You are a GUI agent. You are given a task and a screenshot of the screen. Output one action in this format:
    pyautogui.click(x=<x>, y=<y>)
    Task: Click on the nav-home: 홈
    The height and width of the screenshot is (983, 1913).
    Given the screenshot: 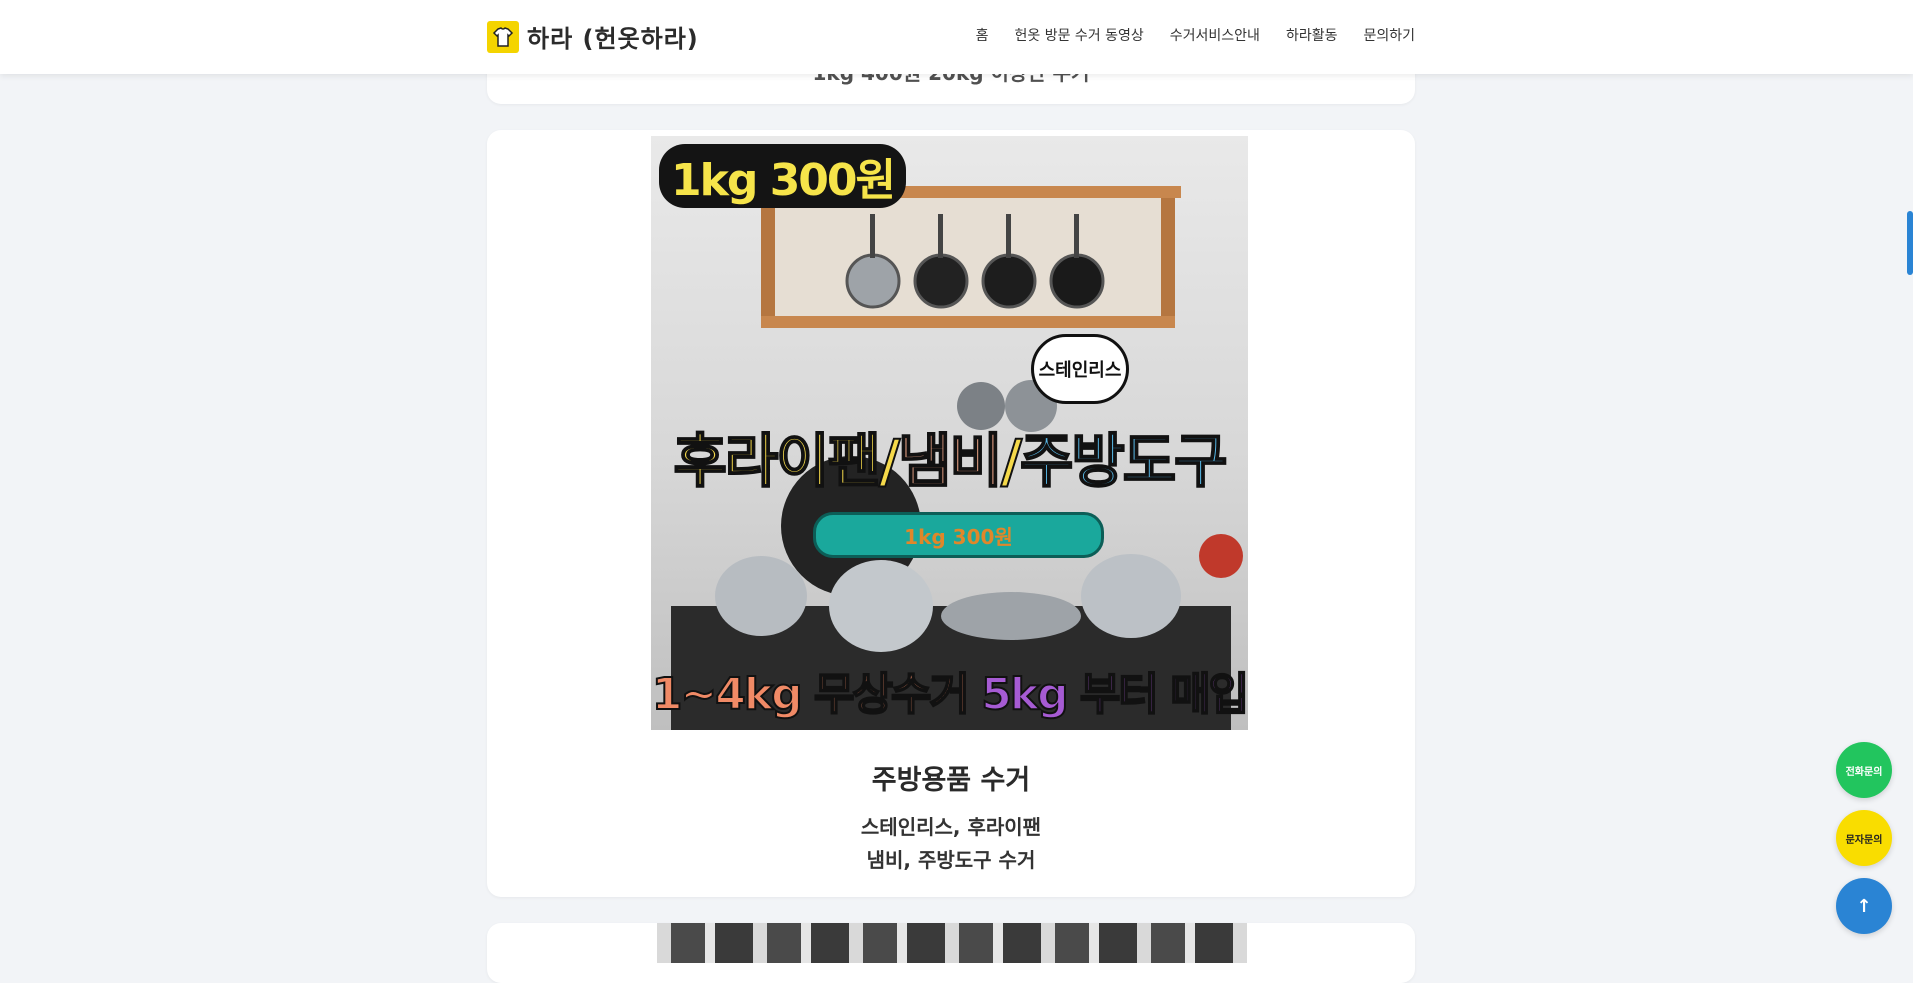 What is the action you would take?
    pyautogui.click(x=982, y=35)
    